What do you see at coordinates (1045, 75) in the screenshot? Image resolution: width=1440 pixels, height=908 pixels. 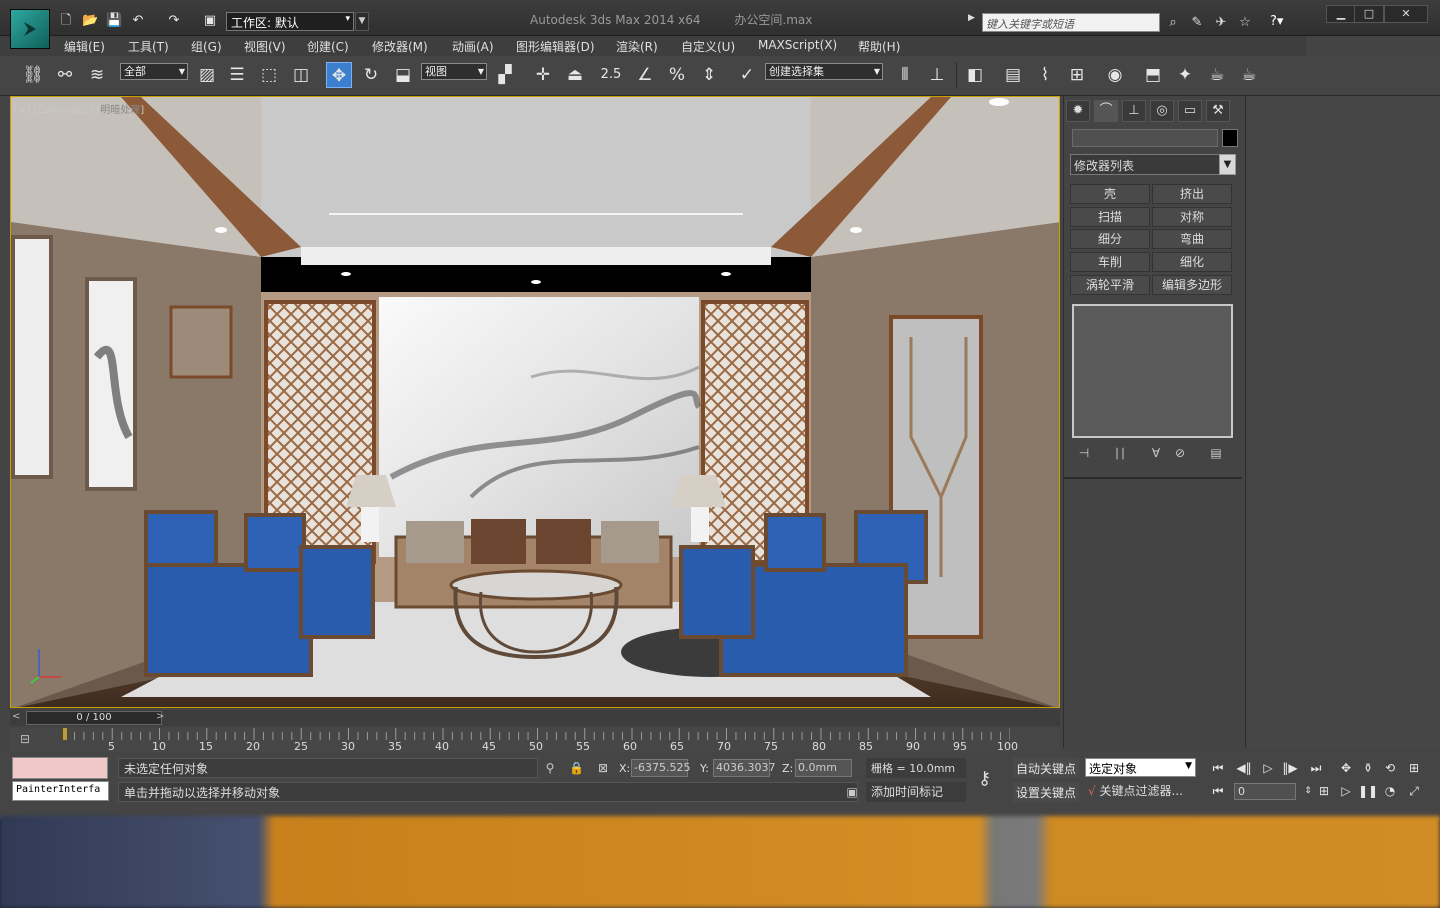 I see `curve-editor-icon: ⌇` at bounding box center [1045, 75].